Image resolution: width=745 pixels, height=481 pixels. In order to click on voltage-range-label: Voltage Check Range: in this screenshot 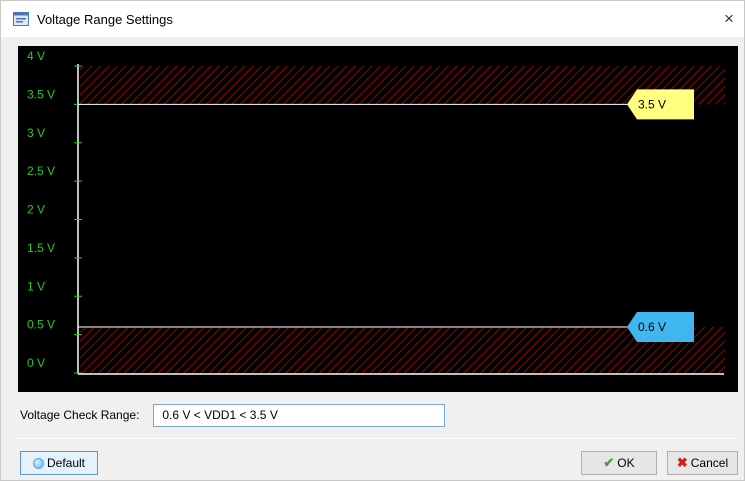, I will do `click(80, 415)`.